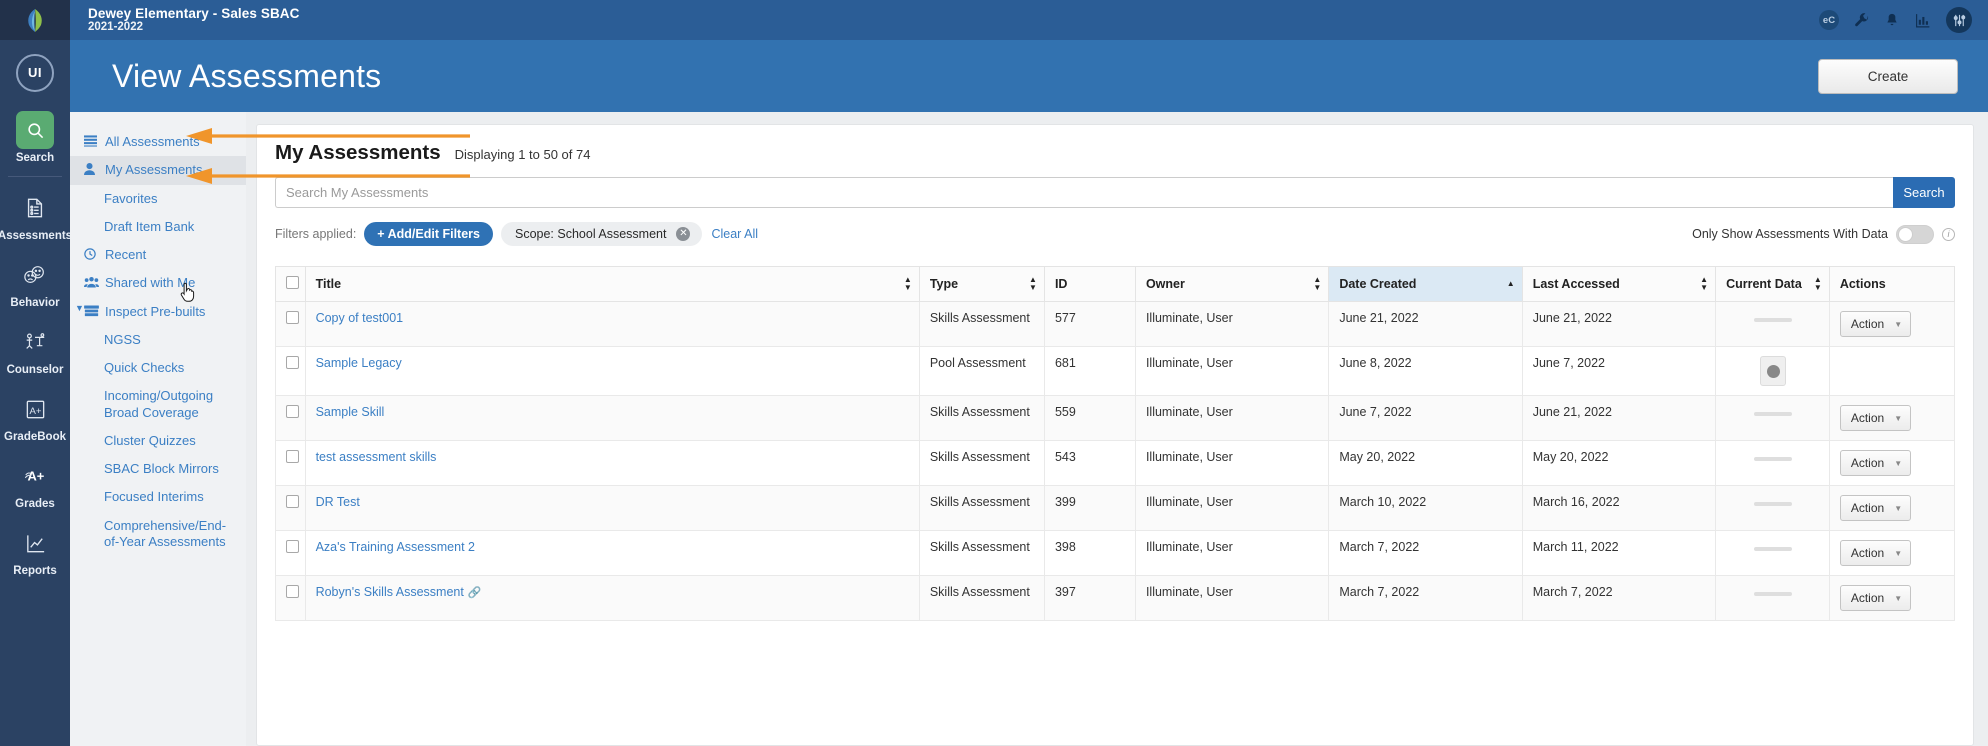 This screenshot has height=746, width=1988. What do you see at coordinates (35, 216) in the screenshot?
I see `rail-item-assessments: Assessments` at bounding box center [35, 216].